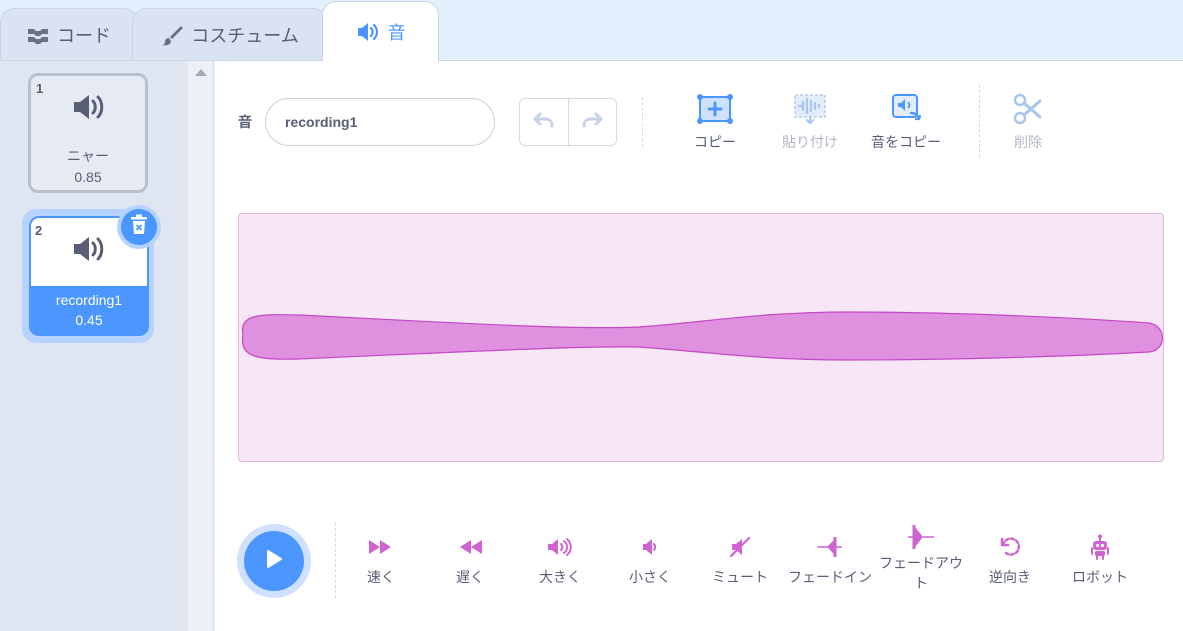 The height and width of the screenshot is (631, 1183). Describe the element at coordinates (810, 142) in the screenshot. I see `paste-label: 貼り付け` at that location.